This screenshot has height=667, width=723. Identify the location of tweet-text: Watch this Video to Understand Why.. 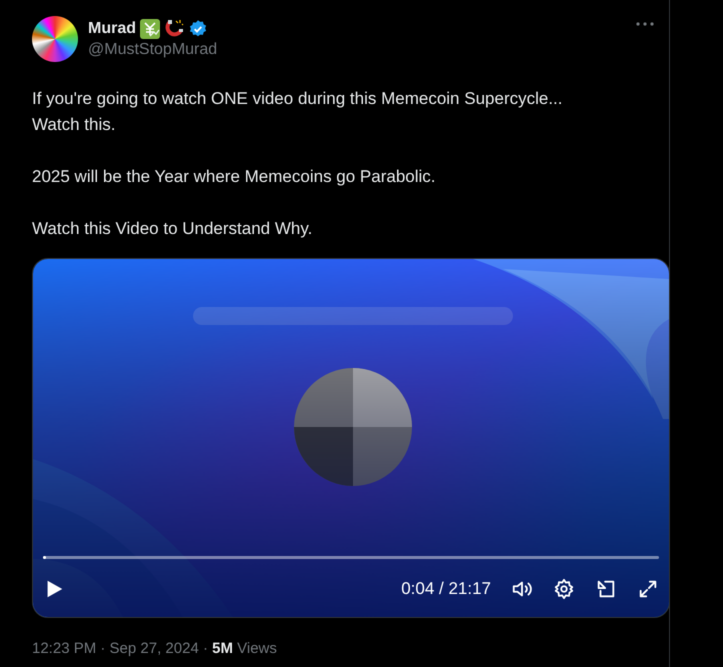
(173, 229).